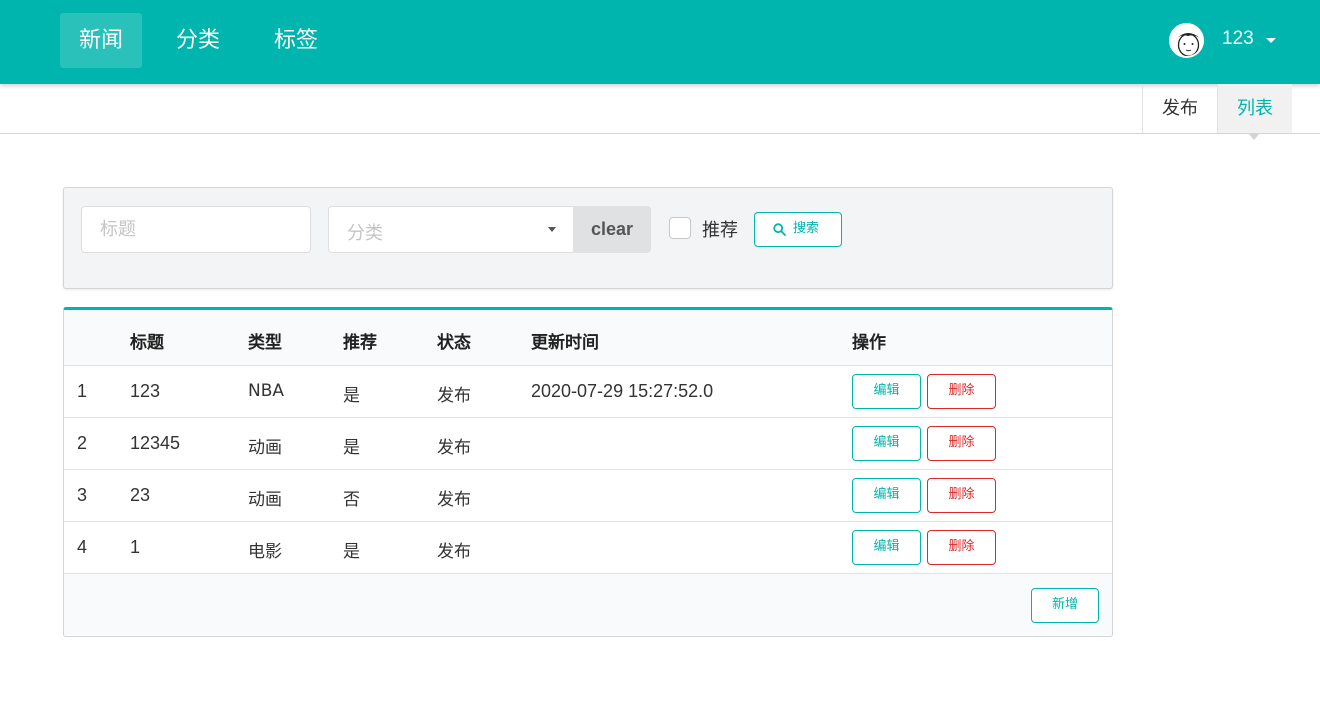  Describe the element at coordinates (1271, 40) in the screenshot. I see `caret-down-icon` at that location.